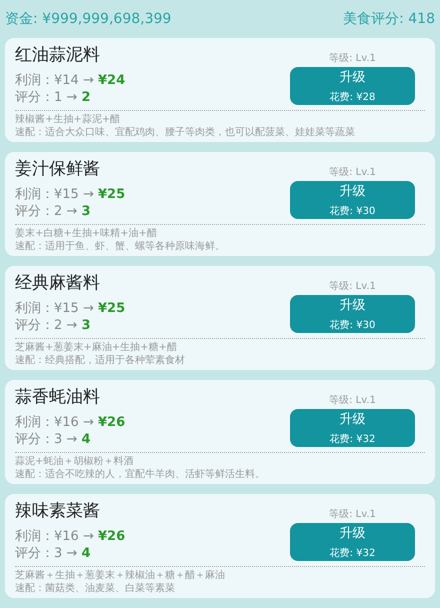 The height and width of the screenshot is (608, 440). Describe the element at coordinates (58, 169) in the screenshot. I see `recipe-name: 姜汁保鲜酱` at that location.